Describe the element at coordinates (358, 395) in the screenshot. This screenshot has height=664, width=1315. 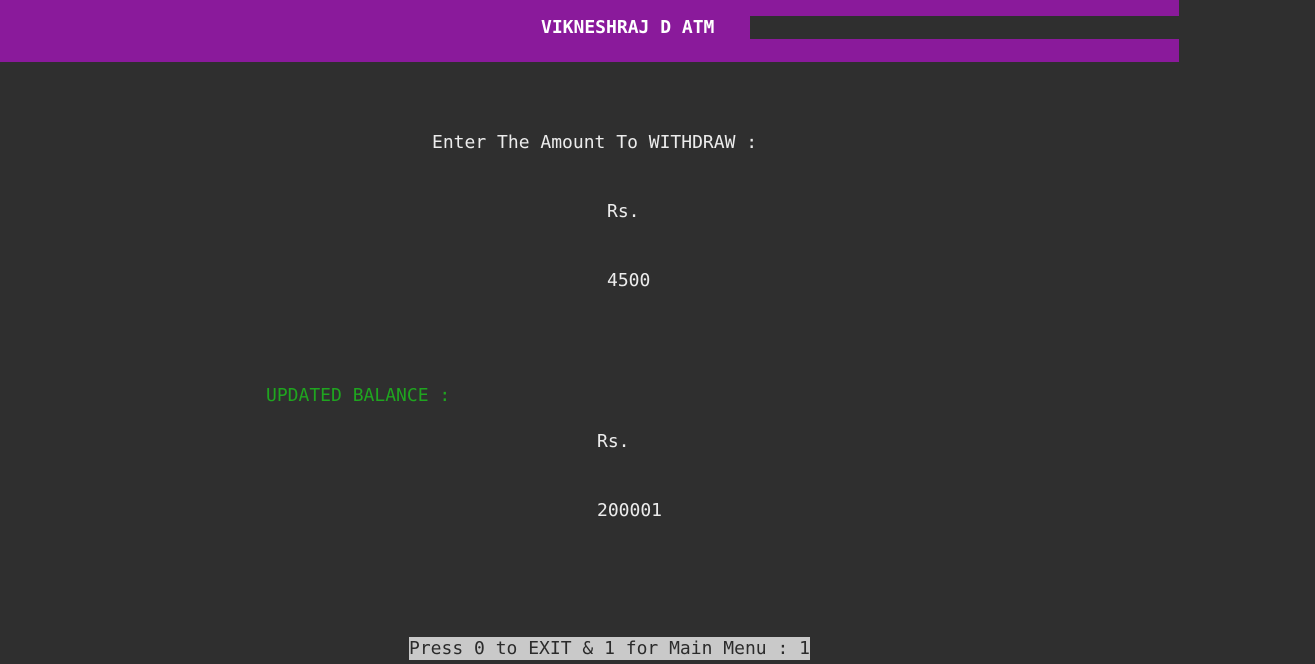
I see `updated-balance-label: UPDATED BALANCE :` at that location.